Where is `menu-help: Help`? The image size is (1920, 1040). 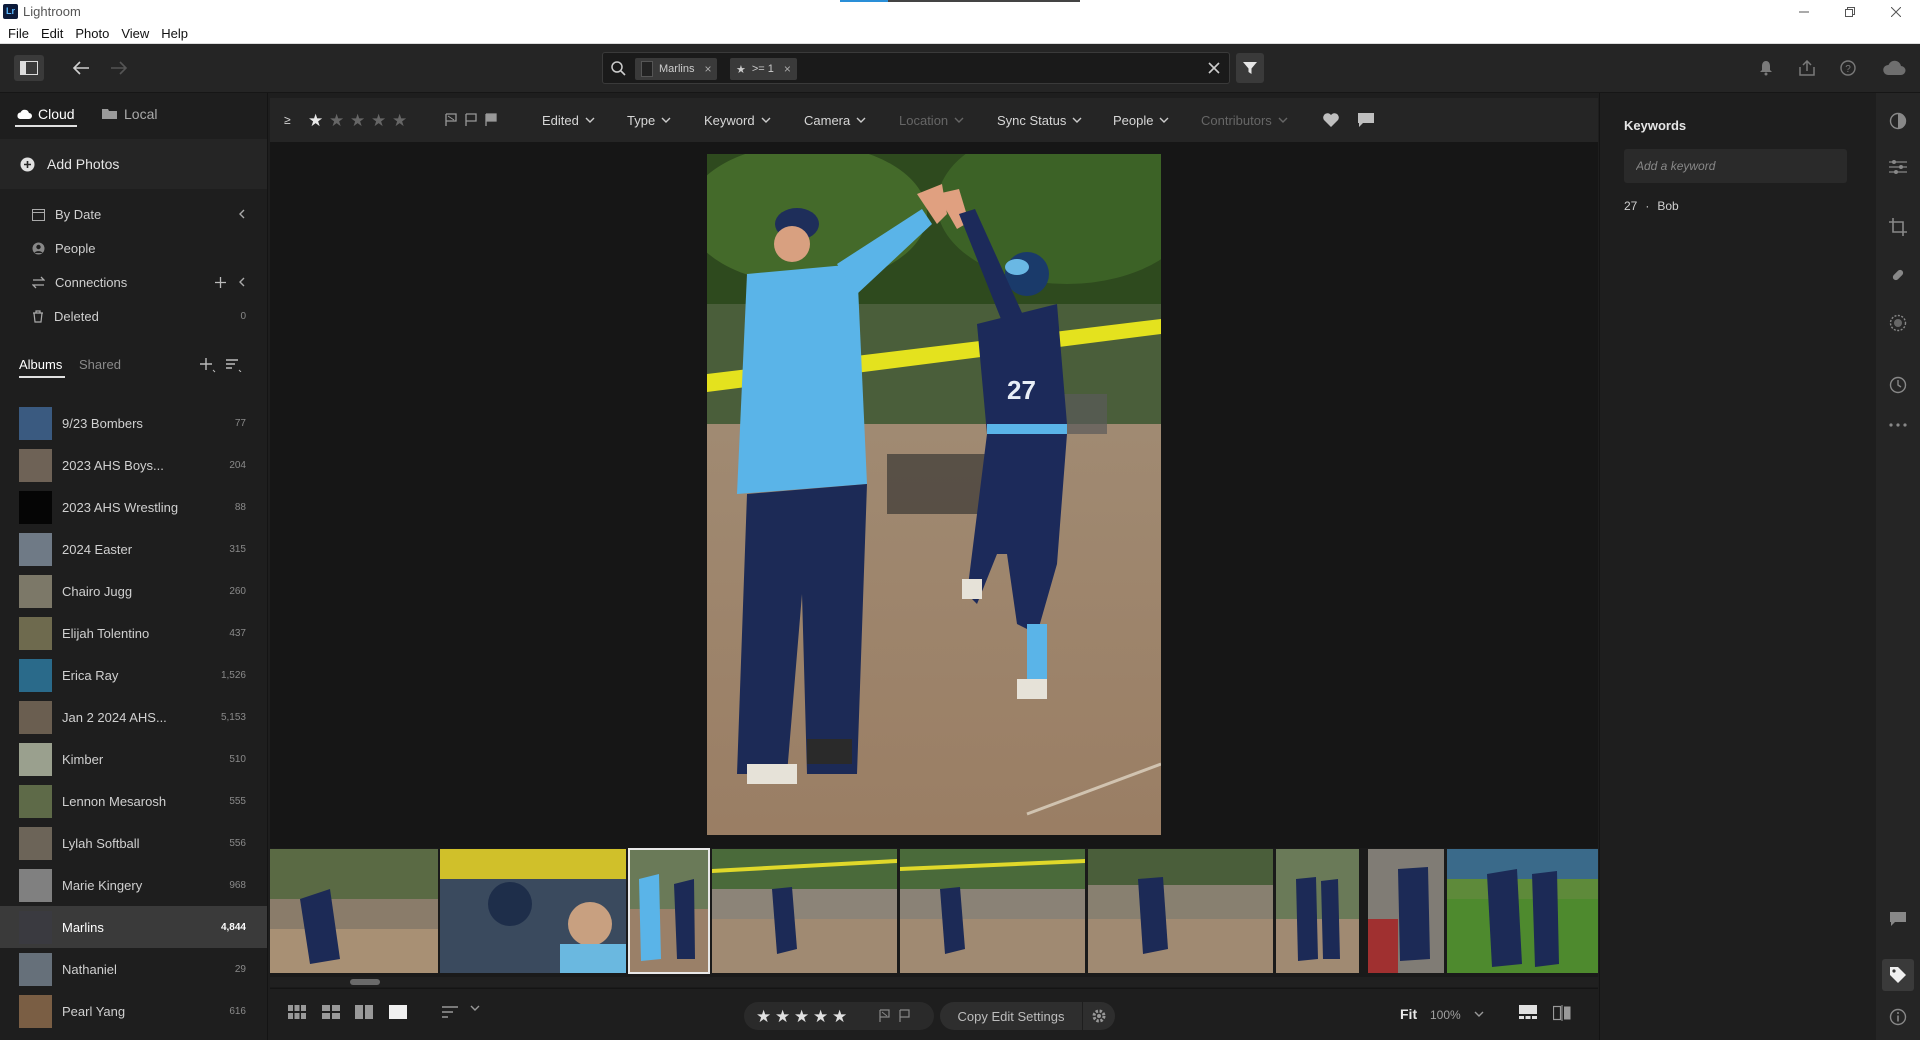 menu-help: Help is located at coordinates (174, 33).